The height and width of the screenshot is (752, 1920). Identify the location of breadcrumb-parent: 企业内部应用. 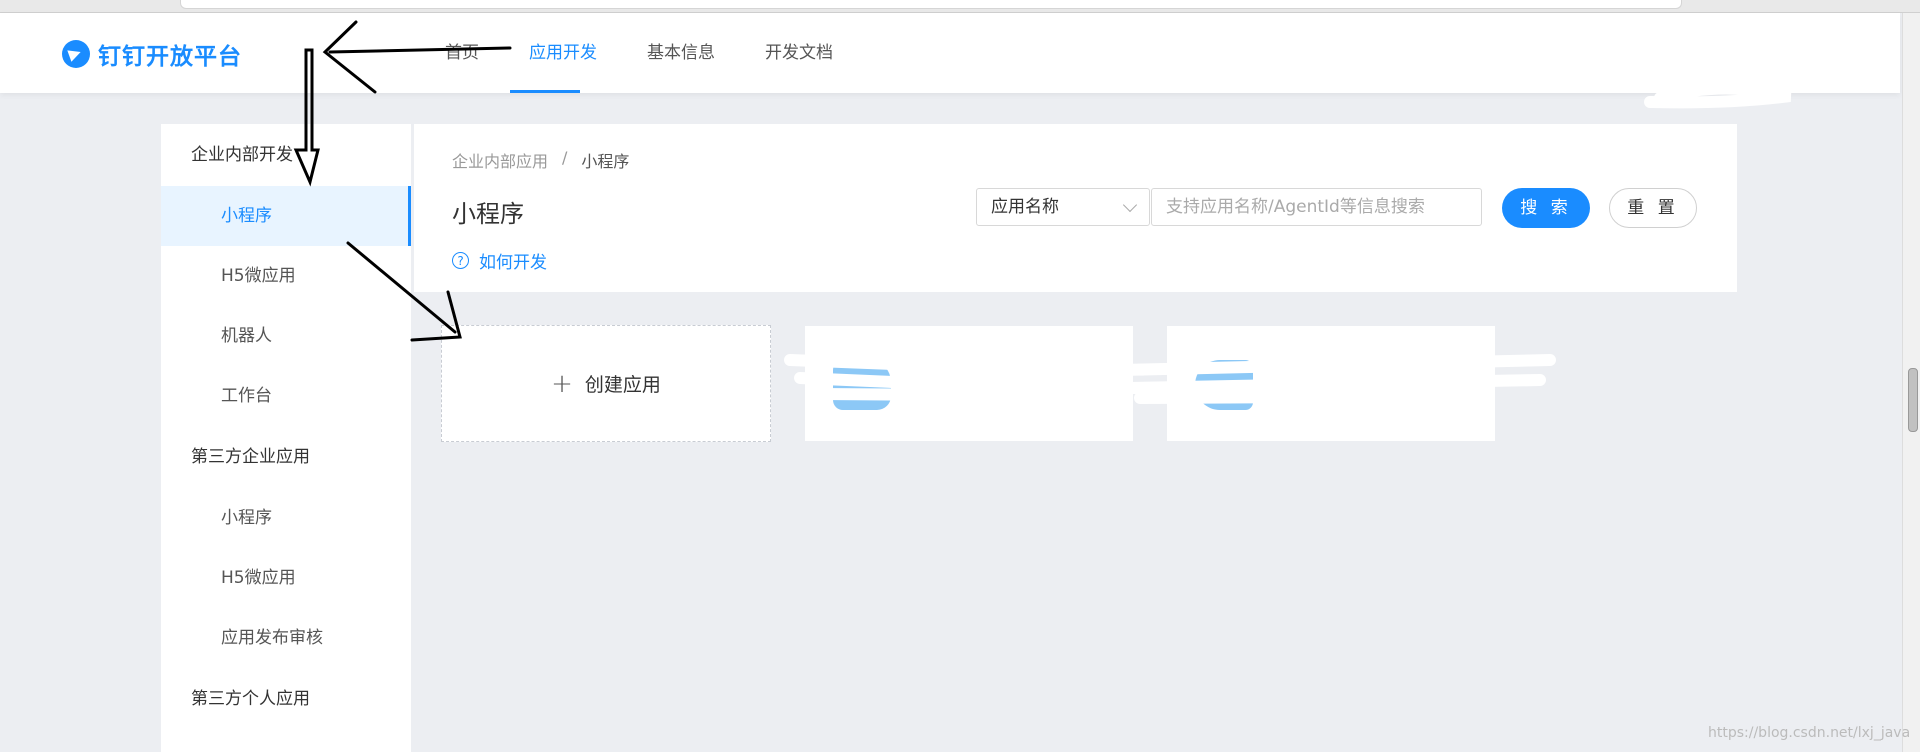
(500, 160).